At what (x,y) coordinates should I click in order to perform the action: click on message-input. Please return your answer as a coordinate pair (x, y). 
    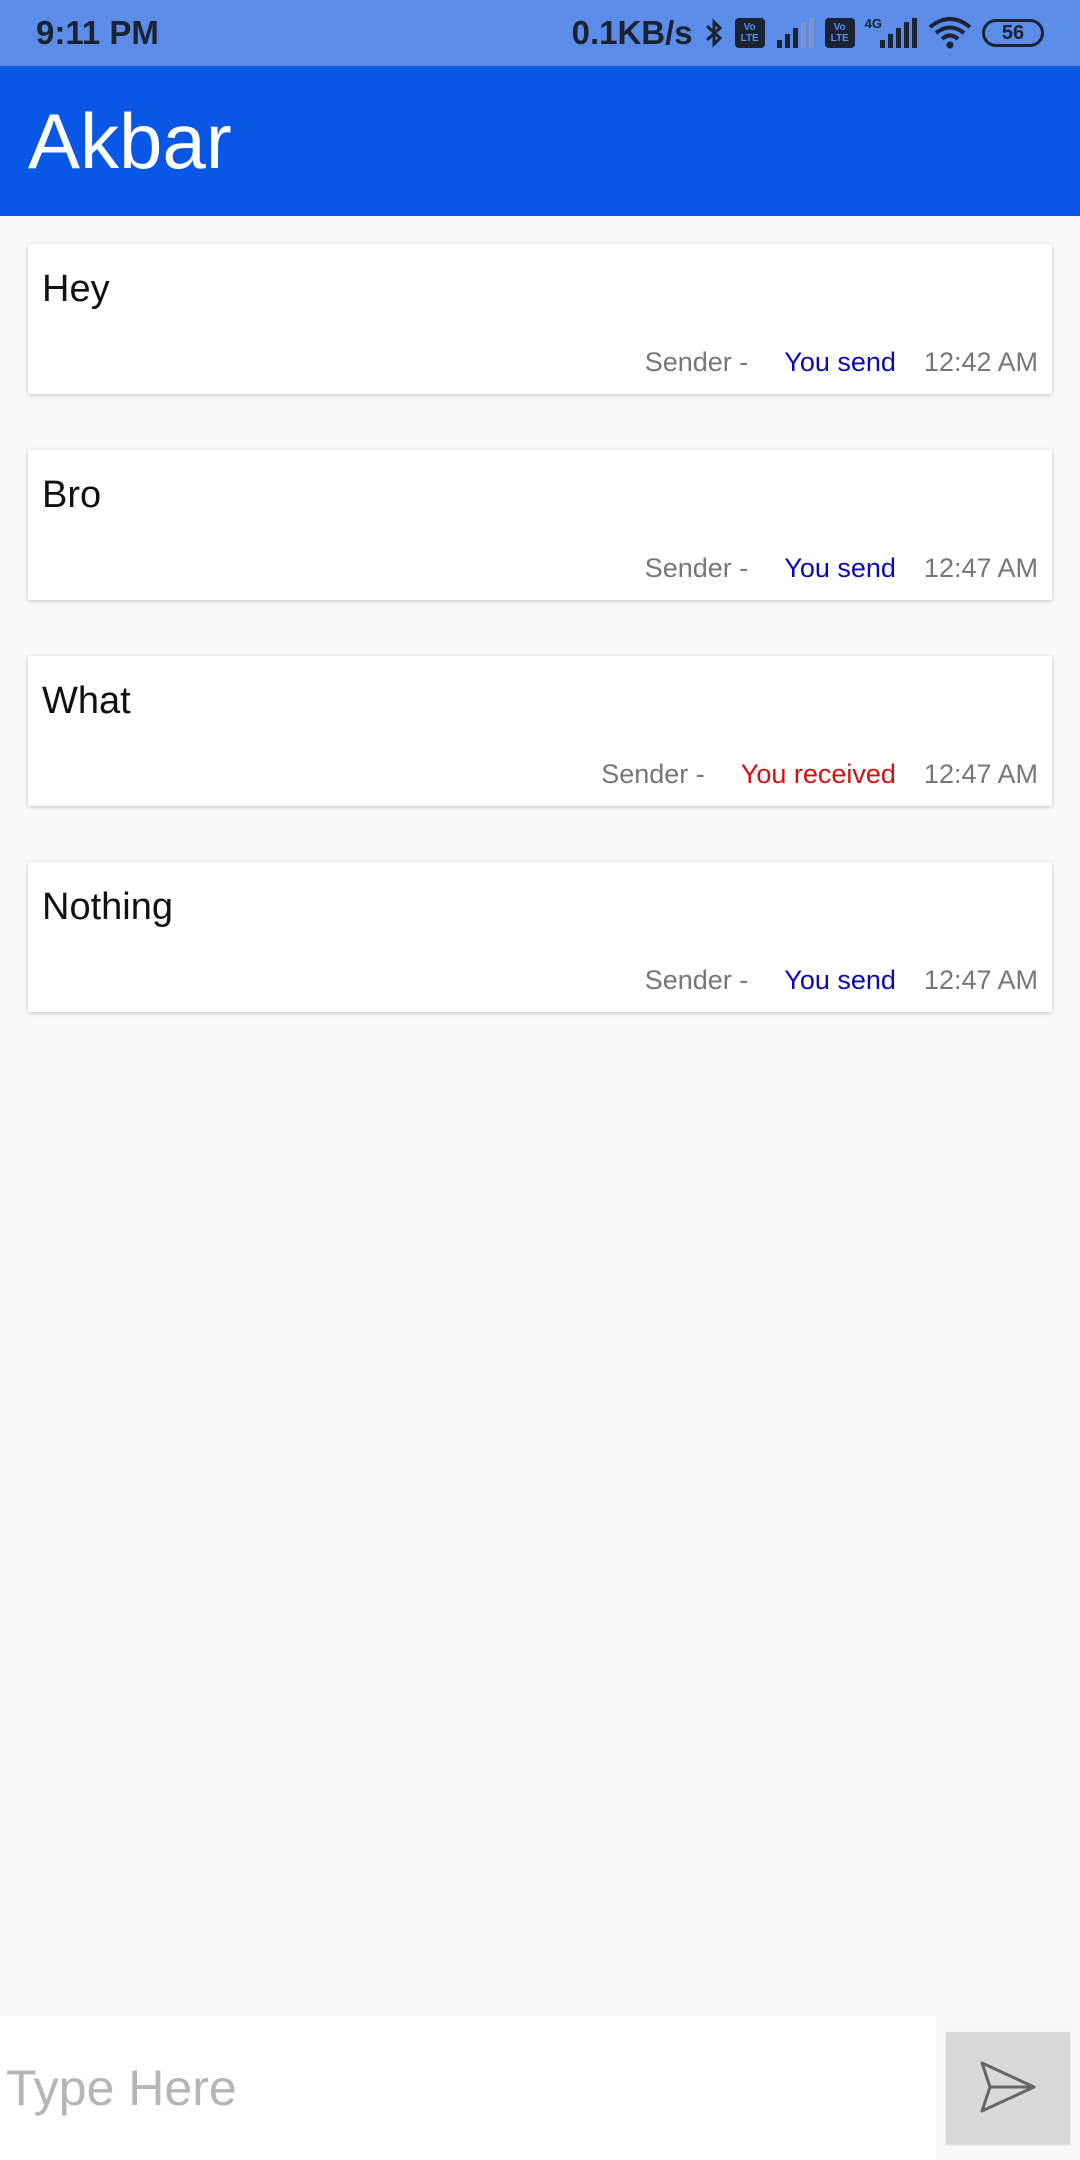
    Looking at the image, I should click on (468, 2088).